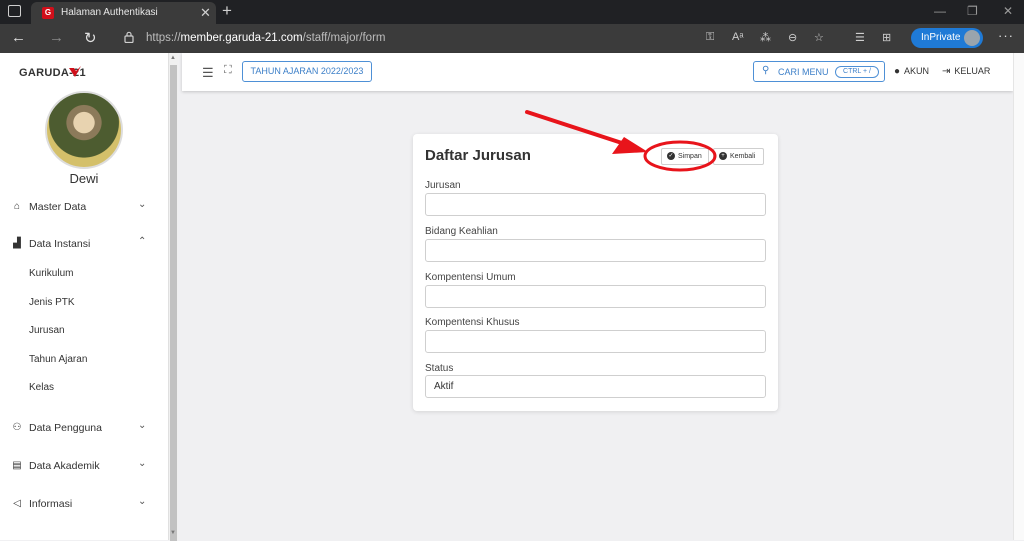 This screenshot has width=1024, height=541. What do you see at coordinates (129, 37) in the screenshot?
I see `lock-icon` at bounding box center [129, 37].